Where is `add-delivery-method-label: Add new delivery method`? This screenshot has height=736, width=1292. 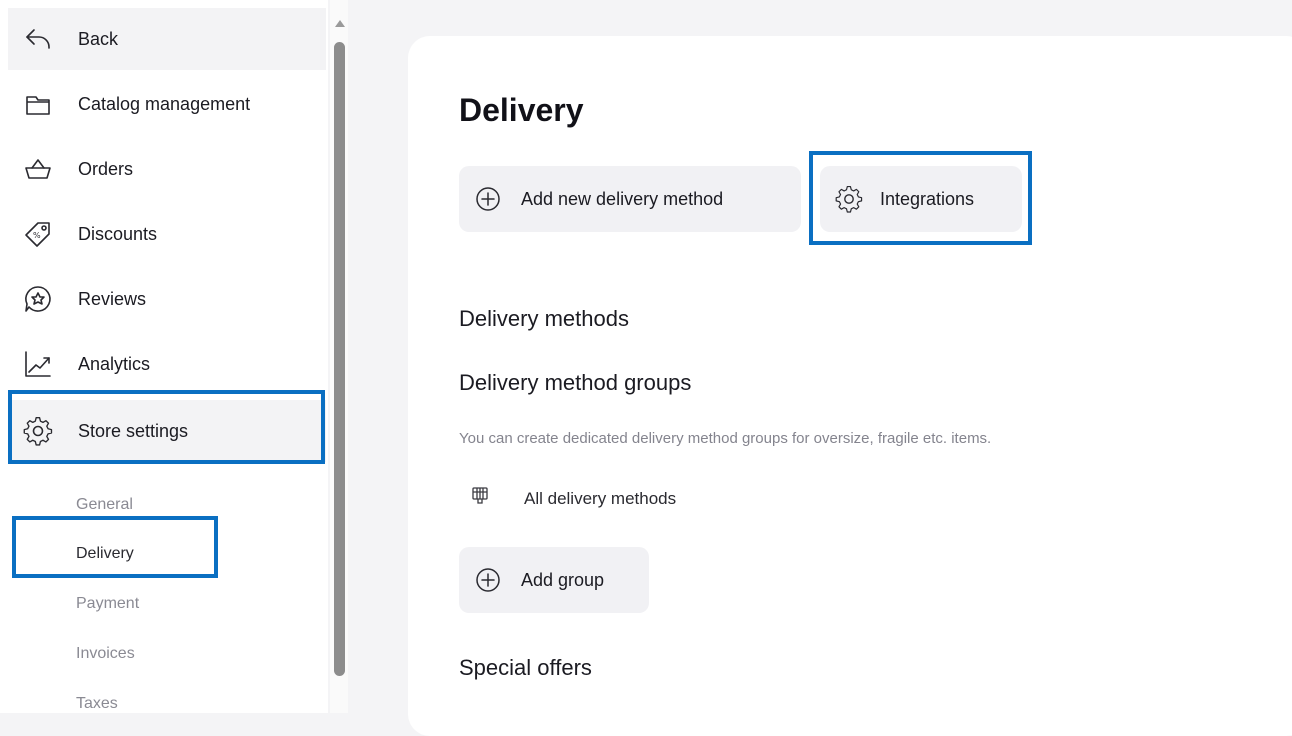
add-delivery-method-label: Add new delivery method is located at coordinates (622, 198).